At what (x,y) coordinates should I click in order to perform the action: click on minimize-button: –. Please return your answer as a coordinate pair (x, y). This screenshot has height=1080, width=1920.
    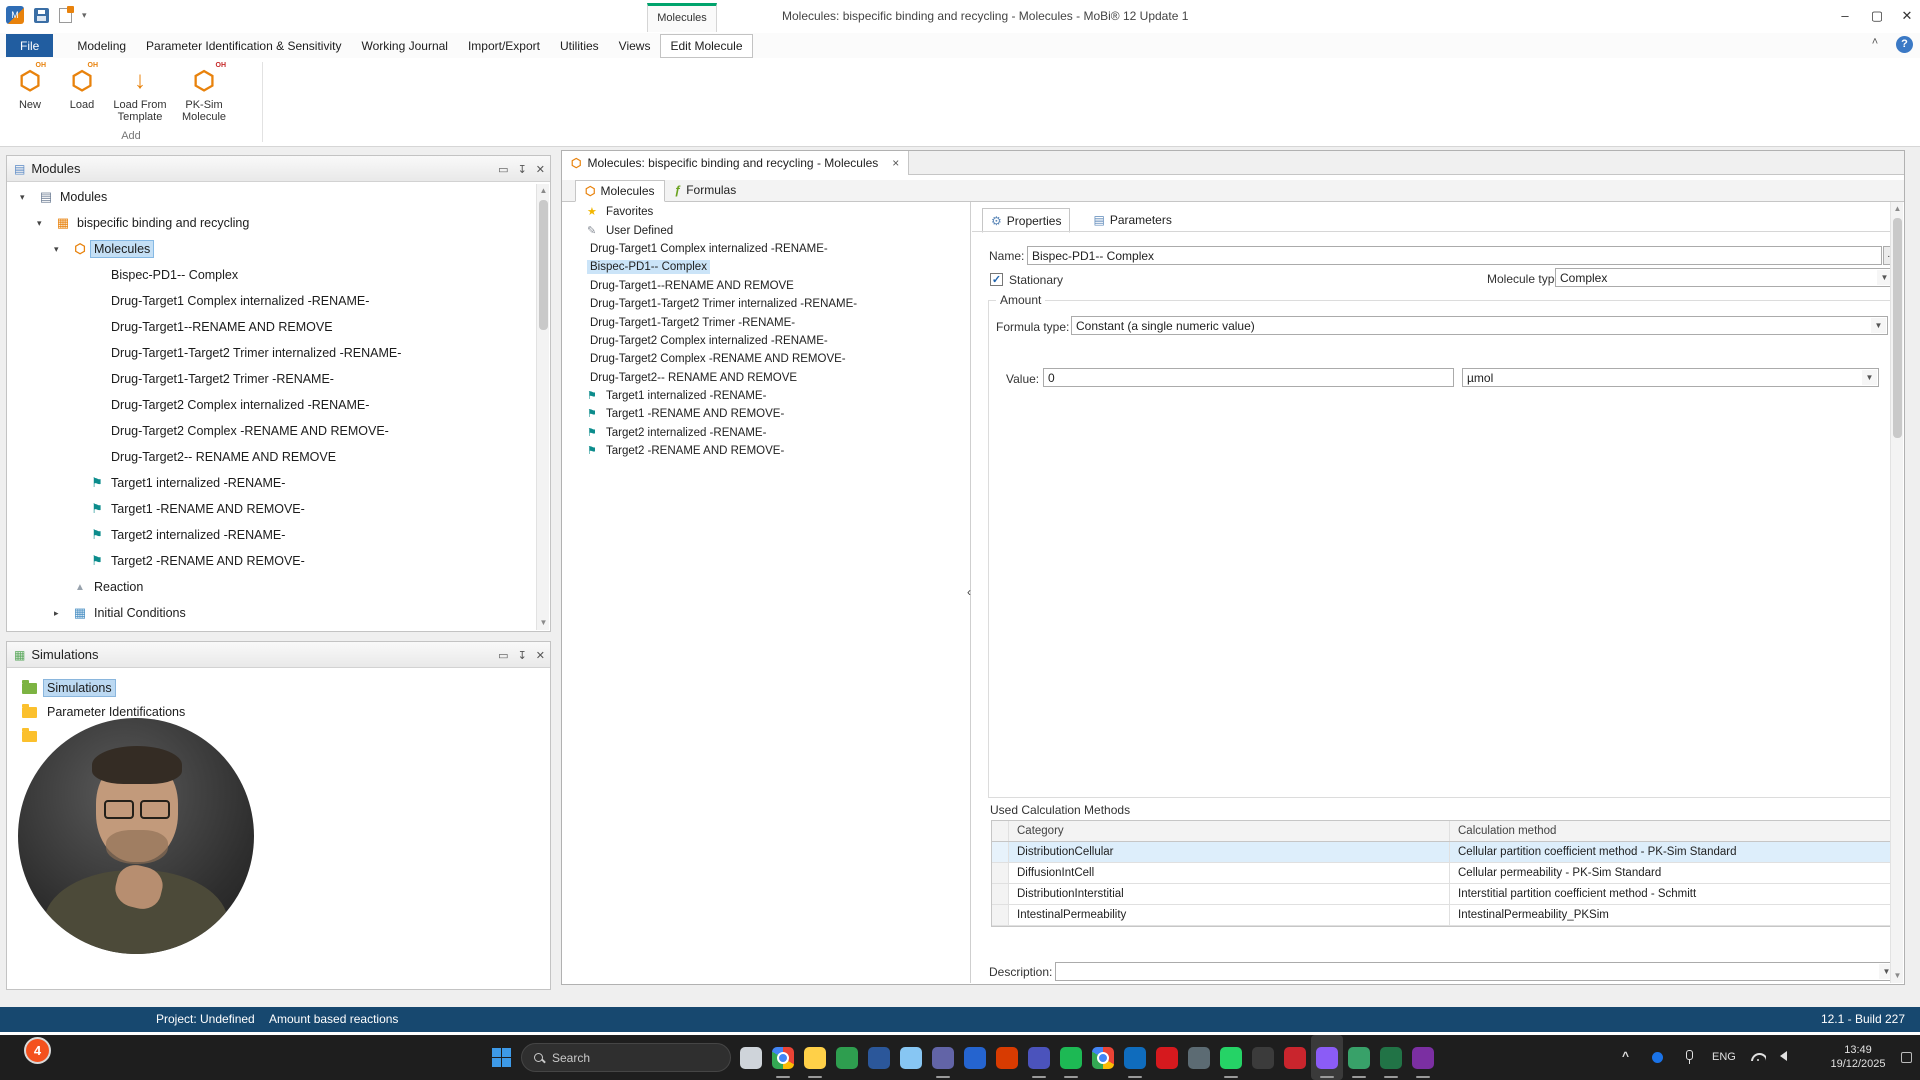
    Looking at the image, I should click on (1845, 15).